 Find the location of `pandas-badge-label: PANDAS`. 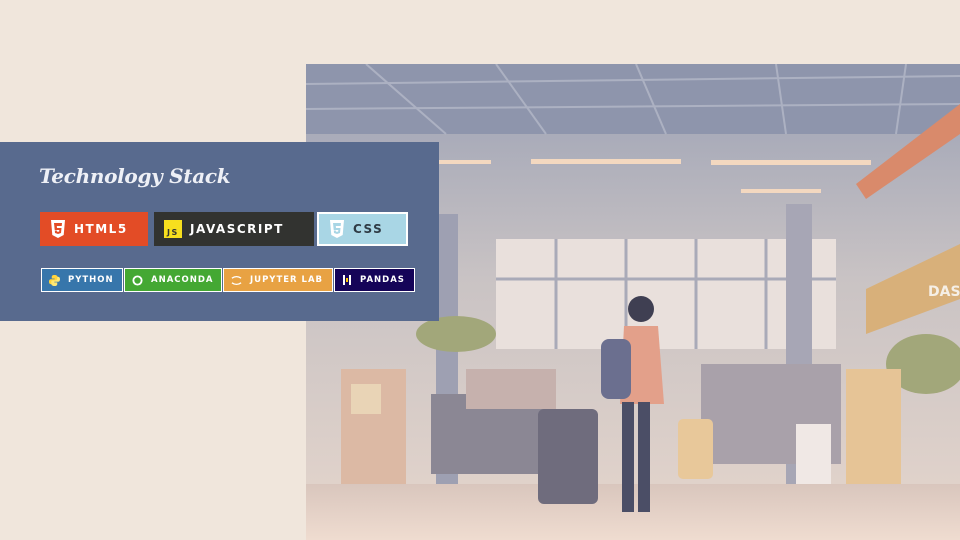

pandas-badge-label: PANDAS is located at coordinates (382, 280).